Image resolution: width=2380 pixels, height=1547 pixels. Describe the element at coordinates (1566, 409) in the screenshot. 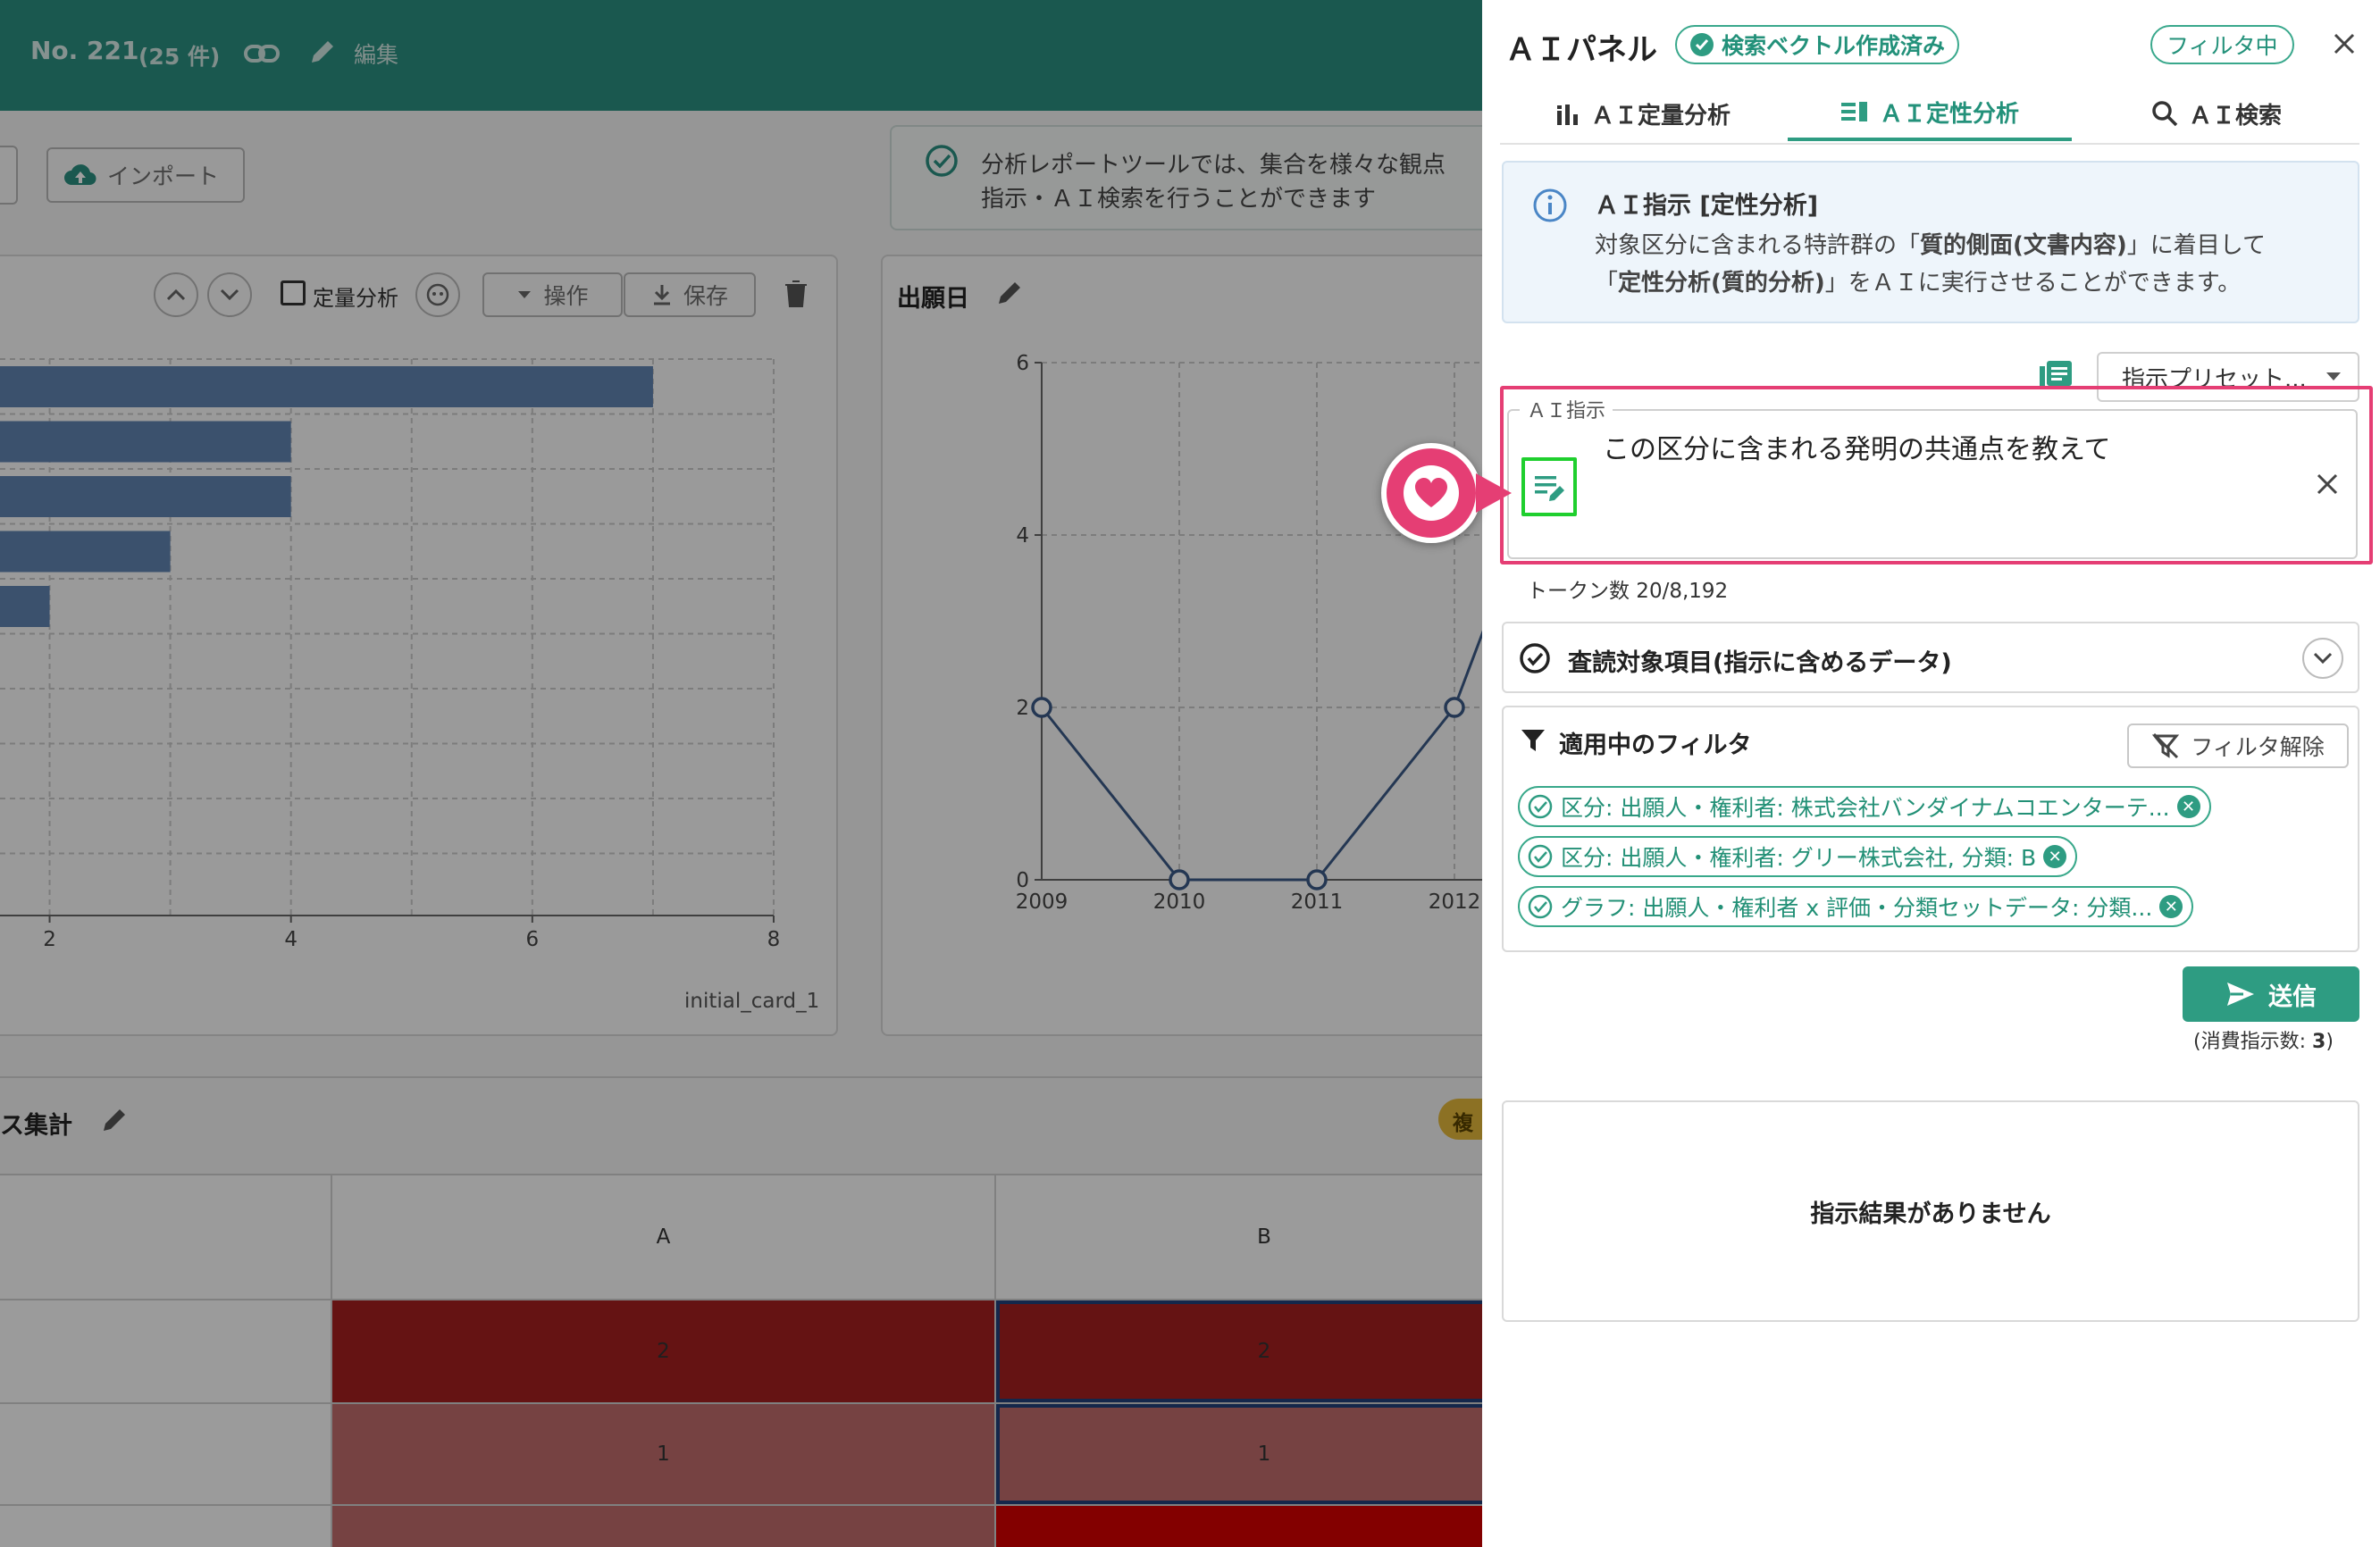

I see `instruction-legend: ＡＩ指示` at that location.